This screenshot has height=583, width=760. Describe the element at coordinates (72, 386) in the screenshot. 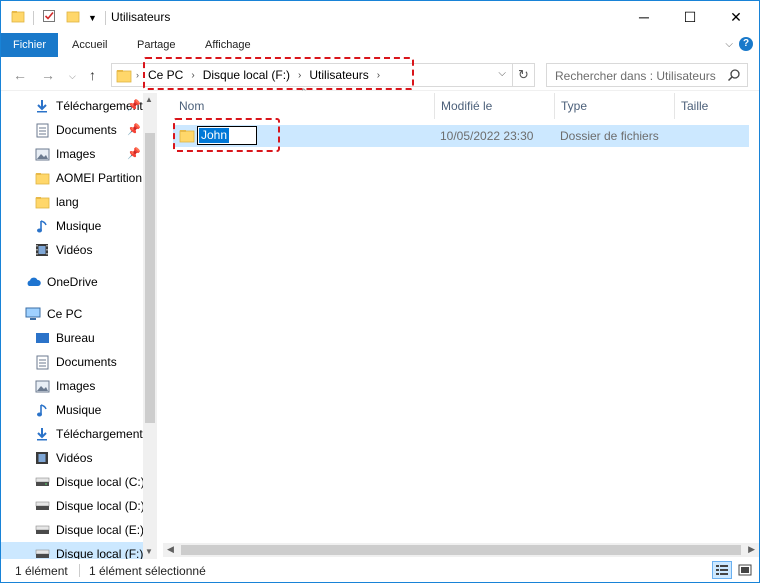

I see `sidebar-item-pc-images: Images` at that location.